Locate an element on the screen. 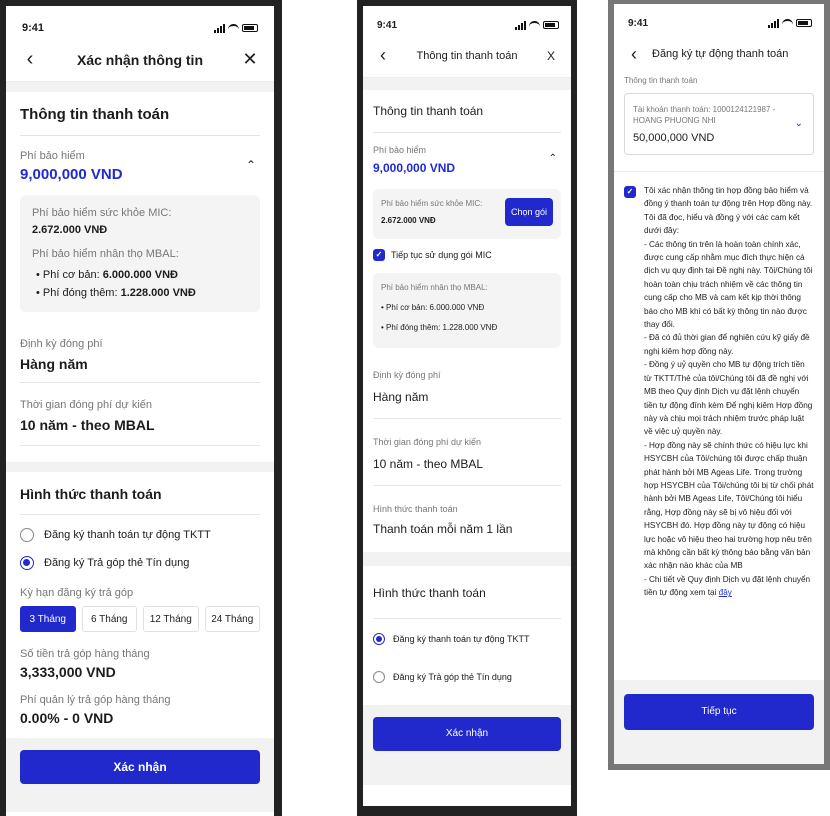  premium-label: Phí bảo hiểm is located at coordinates (52, 156).